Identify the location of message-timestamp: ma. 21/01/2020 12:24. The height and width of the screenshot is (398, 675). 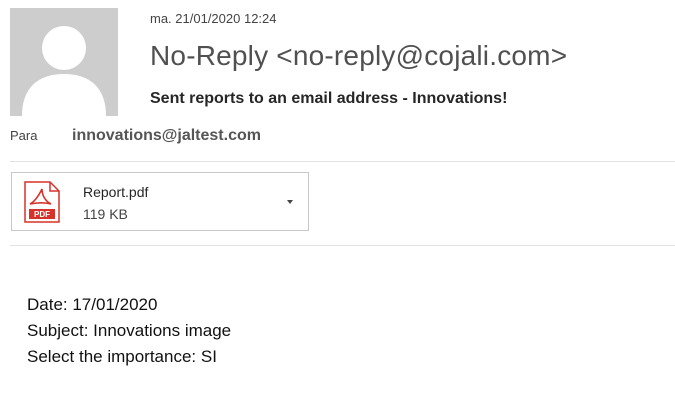
(213, 18).